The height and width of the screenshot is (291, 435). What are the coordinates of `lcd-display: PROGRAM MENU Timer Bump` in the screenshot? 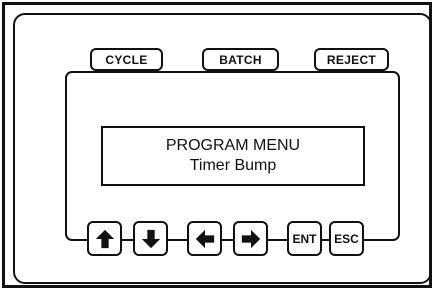 It's located at (233, 156).